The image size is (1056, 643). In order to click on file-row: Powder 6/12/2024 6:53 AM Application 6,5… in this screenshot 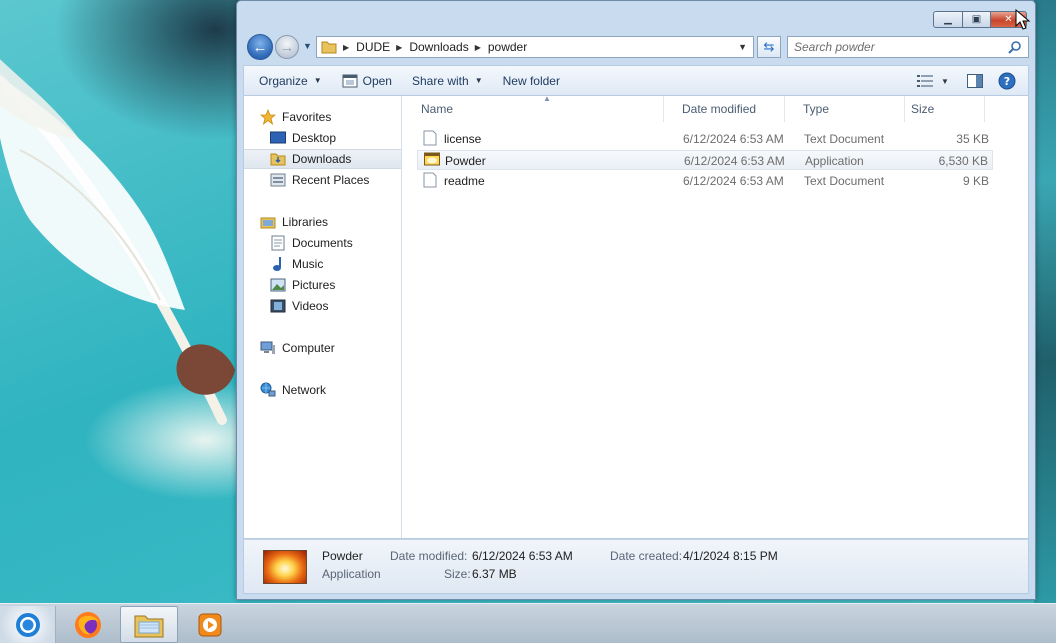, I will do `click(705, 160)`.